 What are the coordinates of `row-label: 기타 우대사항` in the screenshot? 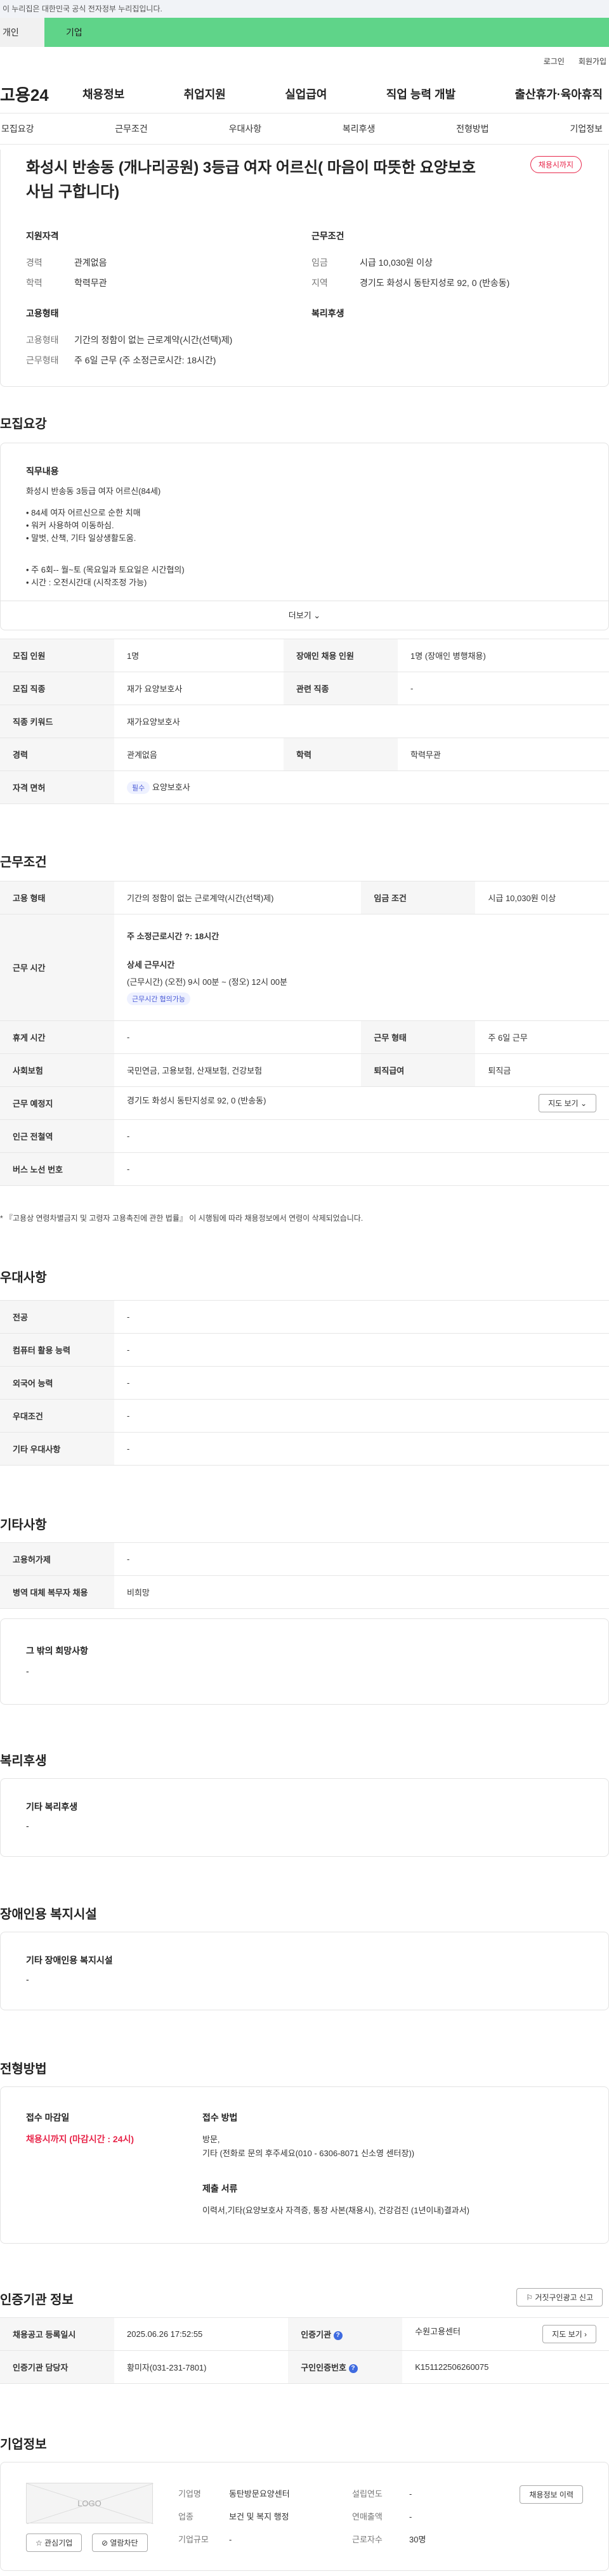 It's located at (57, 1449).